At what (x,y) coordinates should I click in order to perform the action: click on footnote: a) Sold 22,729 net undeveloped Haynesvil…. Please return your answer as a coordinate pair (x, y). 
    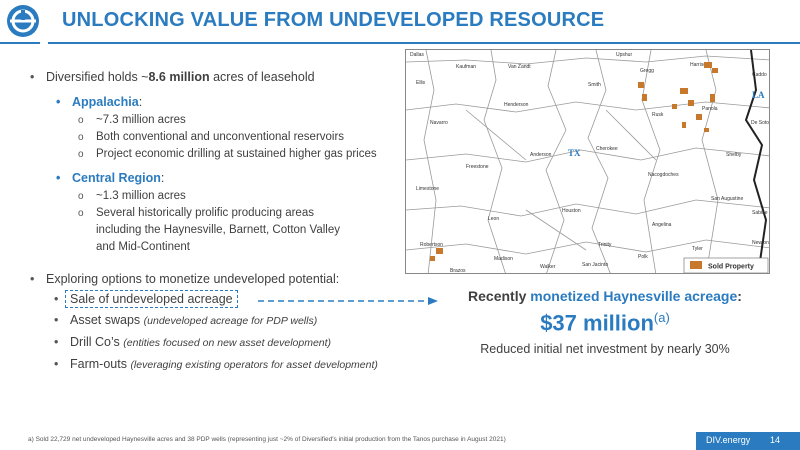
    Looking at the image, I should click on (267, 439).